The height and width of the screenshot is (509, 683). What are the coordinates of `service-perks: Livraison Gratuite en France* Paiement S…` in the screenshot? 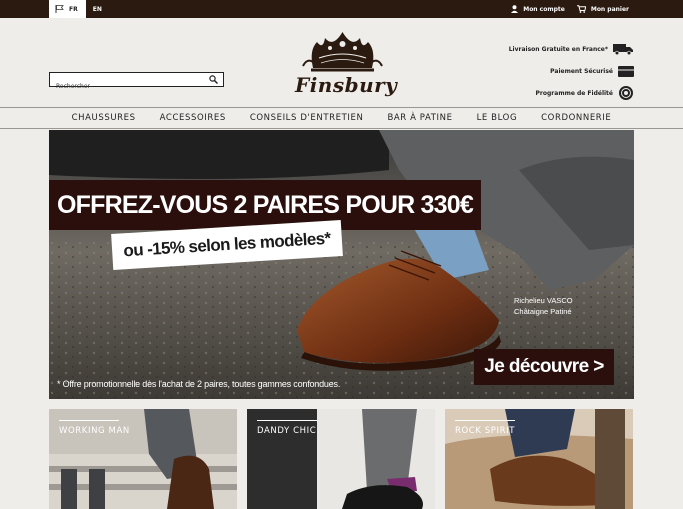 It's located at (559, 71).